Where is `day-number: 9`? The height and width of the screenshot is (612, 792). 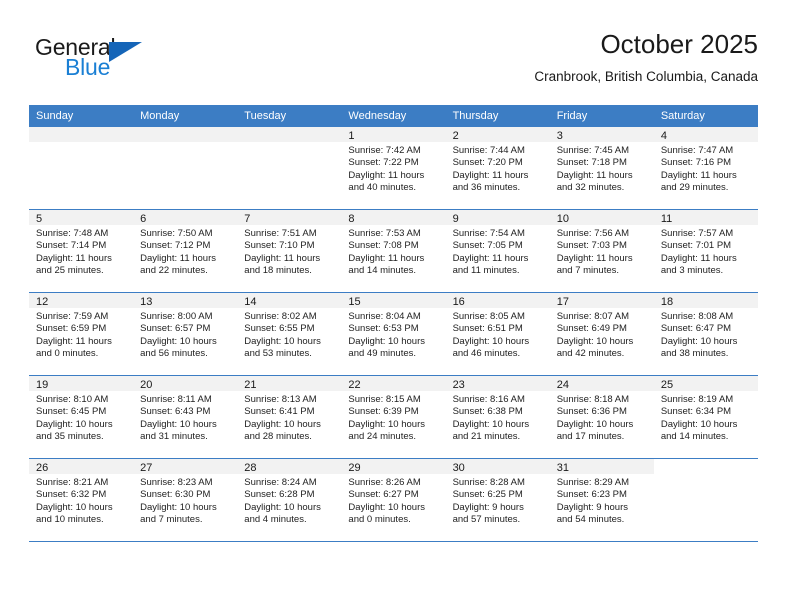
day-number: 9 is located at coordinates (497, 217).